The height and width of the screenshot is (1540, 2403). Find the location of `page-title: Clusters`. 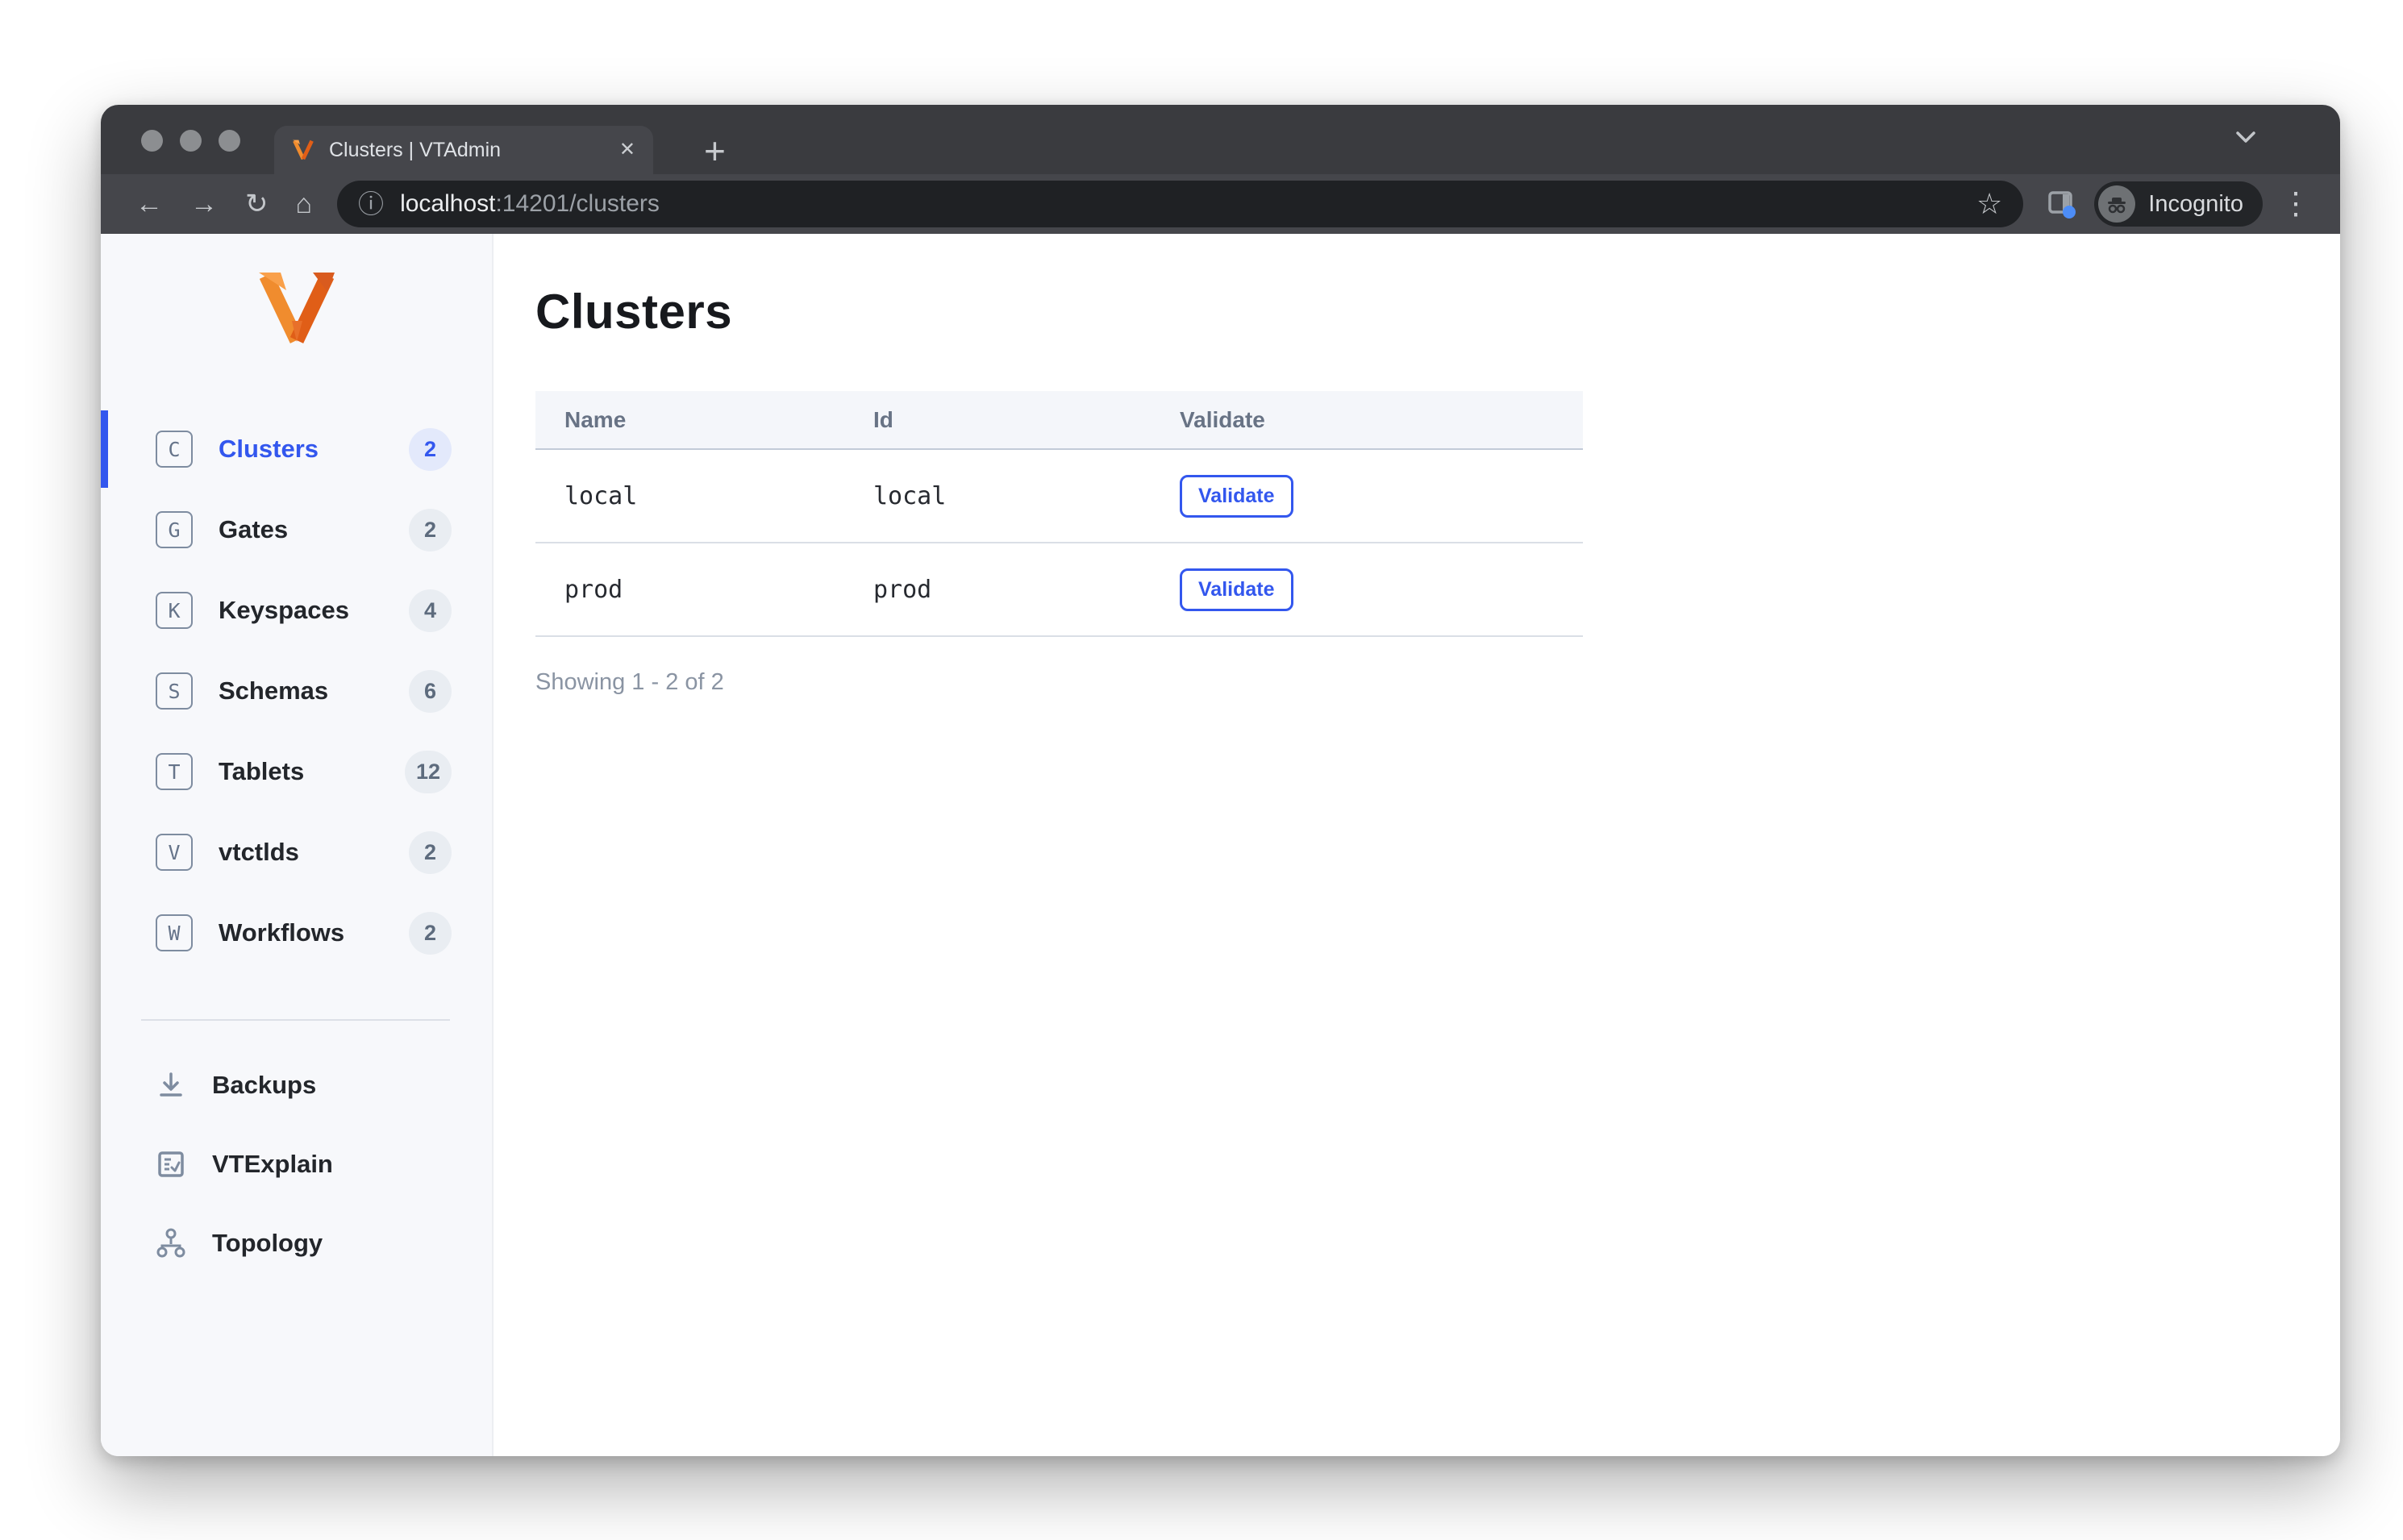

page-title: Clusters is located at coordinates (634, 312).